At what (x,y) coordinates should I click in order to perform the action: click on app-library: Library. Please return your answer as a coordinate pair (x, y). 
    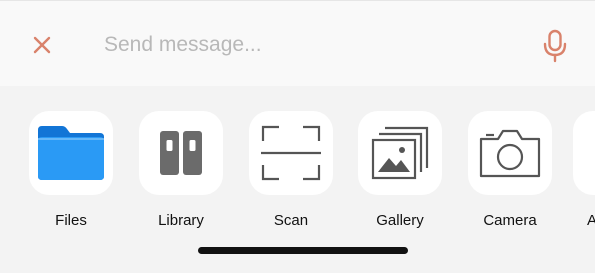
    Looking at the image, I should click on (181, 170).